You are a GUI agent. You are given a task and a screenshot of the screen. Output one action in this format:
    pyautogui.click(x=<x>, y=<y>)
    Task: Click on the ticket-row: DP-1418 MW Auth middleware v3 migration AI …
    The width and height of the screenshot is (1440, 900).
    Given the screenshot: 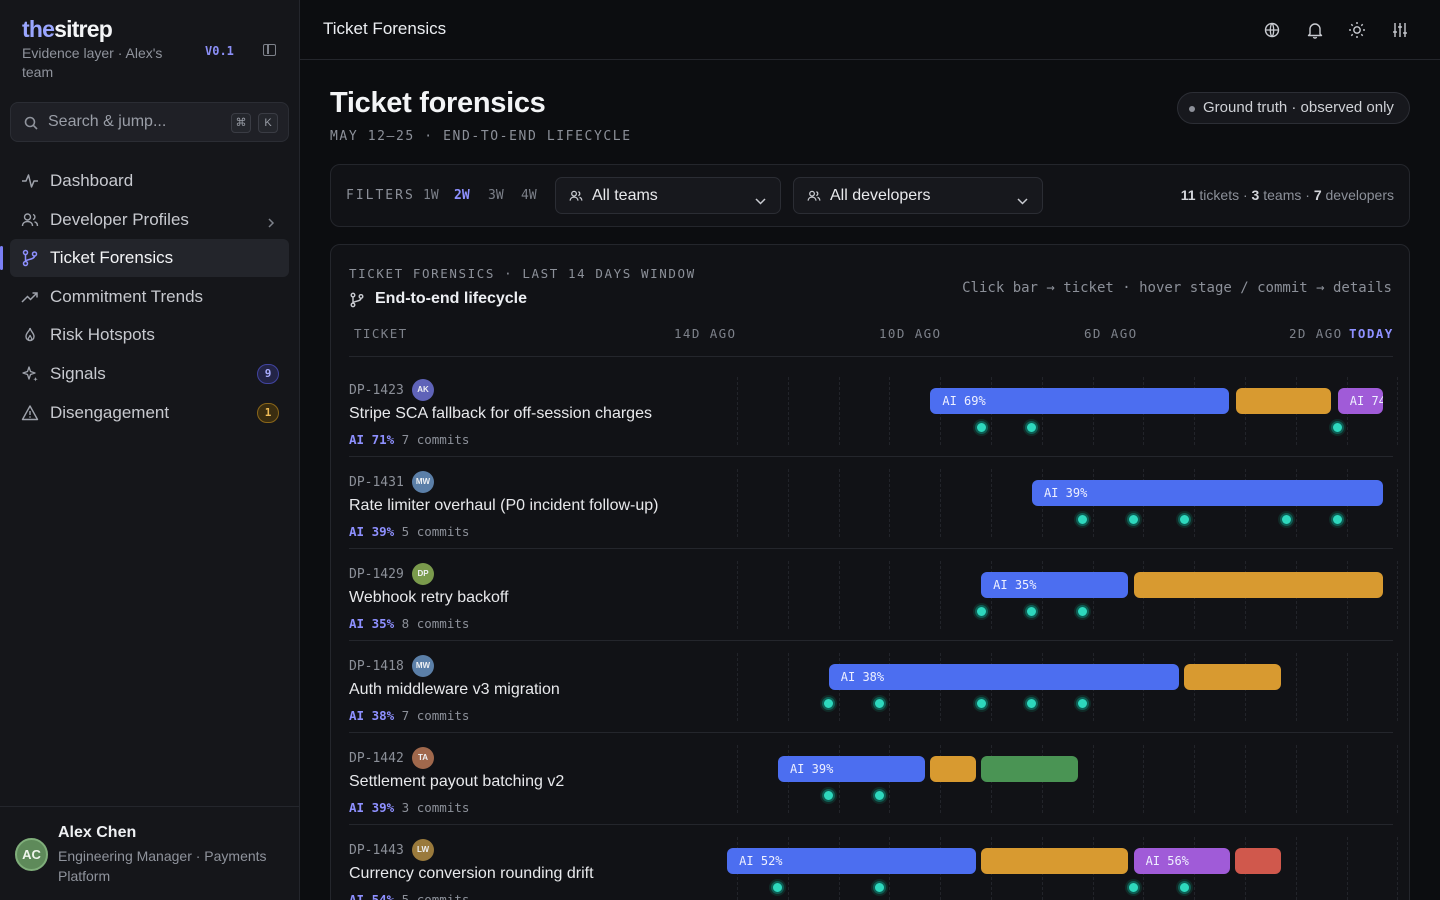 What is the action you would take?
    pyautogui.click(x=874, y=687)
    